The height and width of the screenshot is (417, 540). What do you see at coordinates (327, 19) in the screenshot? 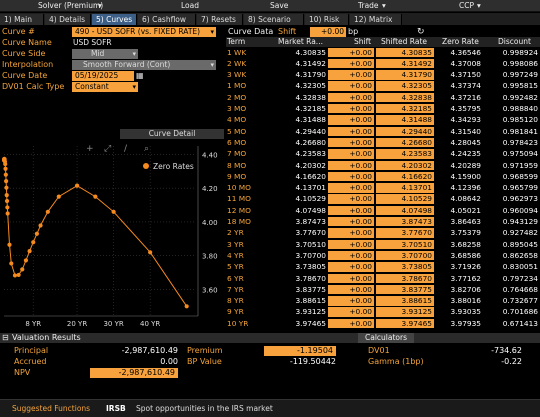
I see `tab-risk: 10) Risk` at bounding box center [327, 19].